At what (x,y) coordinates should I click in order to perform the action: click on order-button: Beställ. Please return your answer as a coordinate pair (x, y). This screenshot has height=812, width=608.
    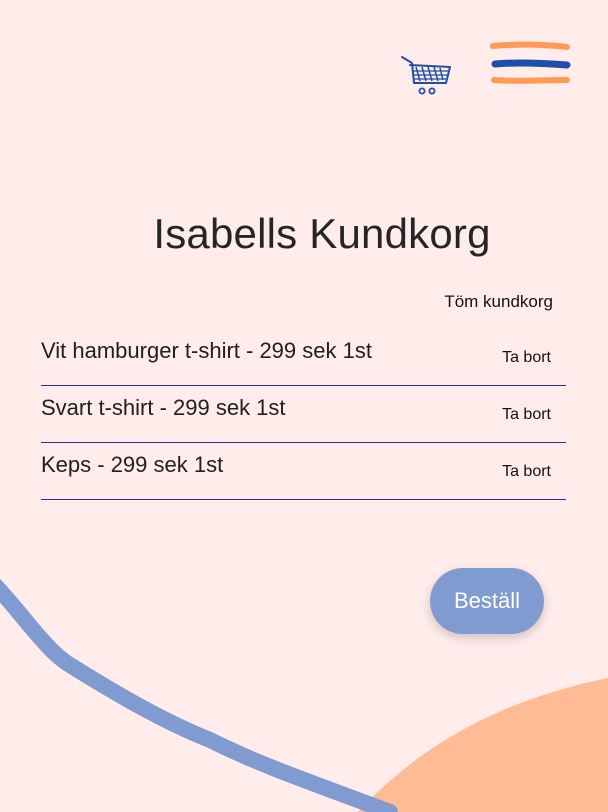
    Looking at the image, I should click on (487, 601).